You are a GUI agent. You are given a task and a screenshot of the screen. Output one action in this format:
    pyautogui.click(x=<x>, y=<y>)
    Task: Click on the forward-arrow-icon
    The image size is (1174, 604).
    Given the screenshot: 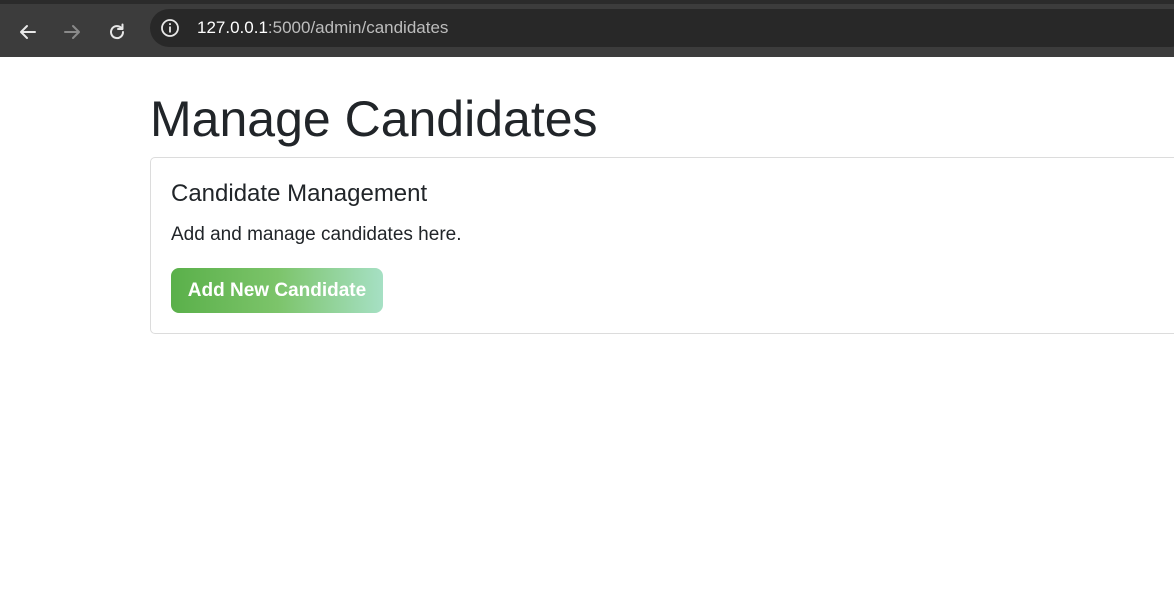 What is the action you would take?
    pyautogui.click(x=72, y=32)
    